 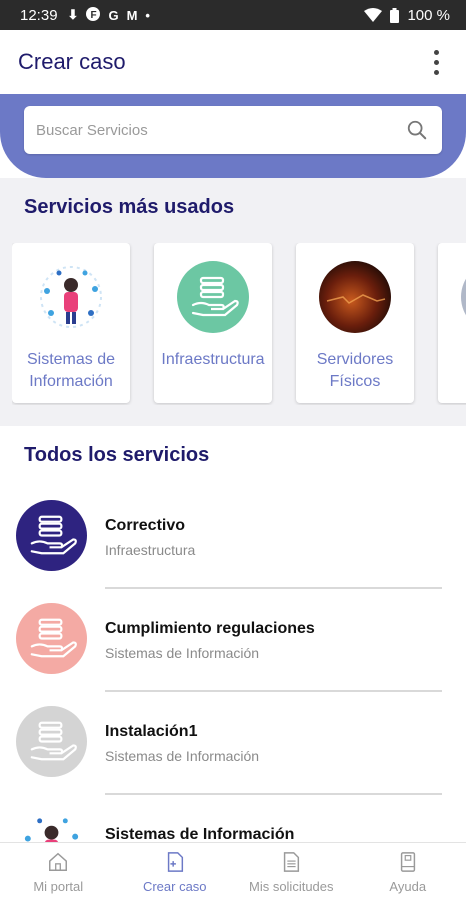 I want to click on partial-card-icon, so click(x=463, y=297).